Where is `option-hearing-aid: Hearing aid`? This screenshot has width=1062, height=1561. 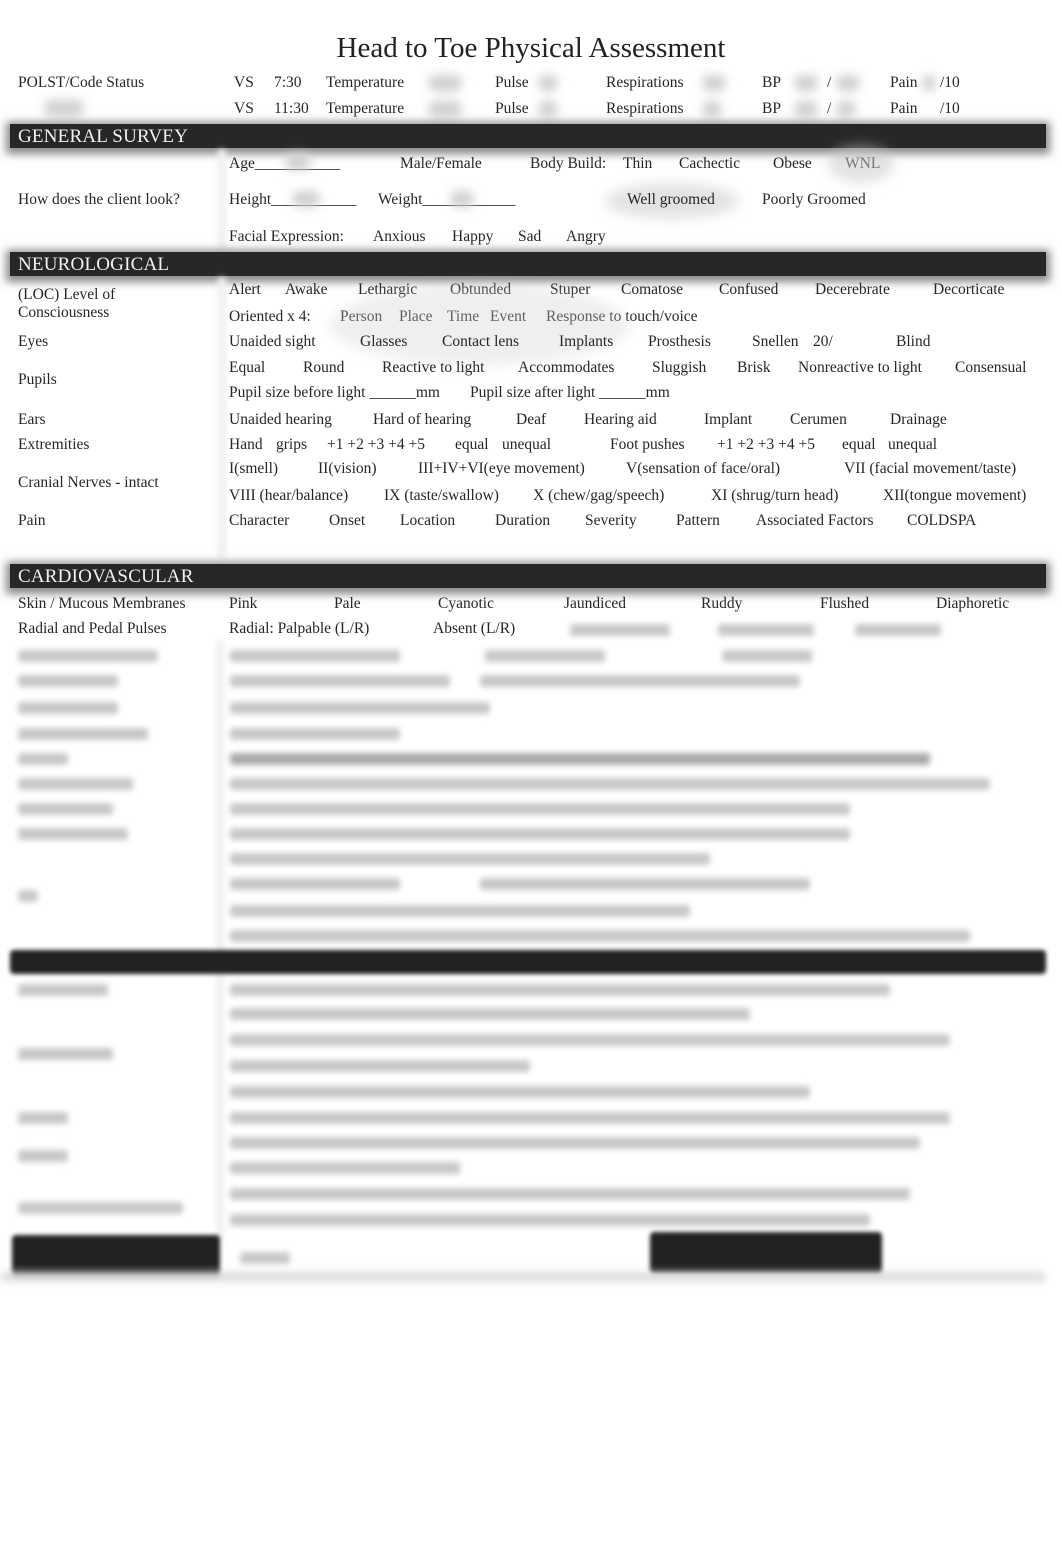 option-hearing-aid: Hearing aid is located at coordinates (620, 420).